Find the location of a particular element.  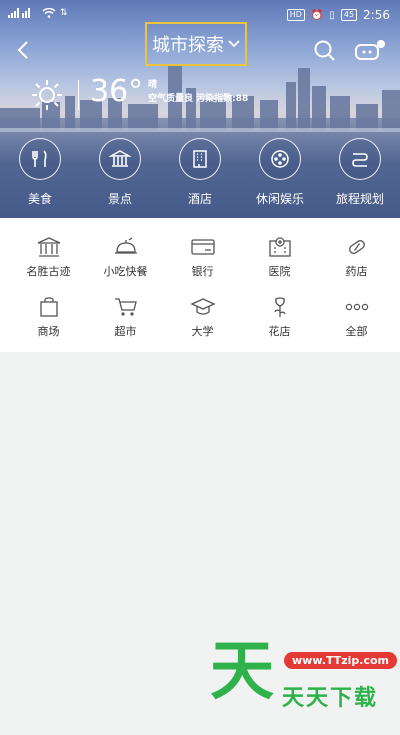

landmark-icon is located at coordinates (120, 158).